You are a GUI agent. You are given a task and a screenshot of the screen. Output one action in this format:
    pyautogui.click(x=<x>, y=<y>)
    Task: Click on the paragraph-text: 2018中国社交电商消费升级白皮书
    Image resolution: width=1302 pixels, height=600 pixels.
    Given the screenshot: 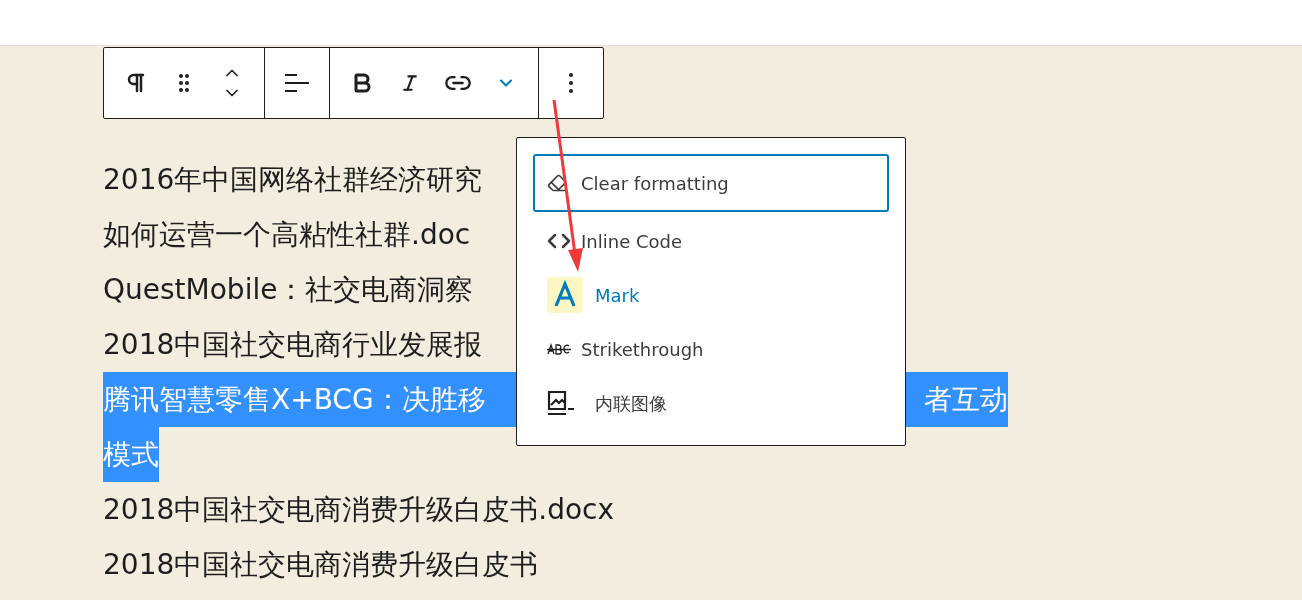 What is the action you would take?
    pyautogui.click(x=321, y=565)
    